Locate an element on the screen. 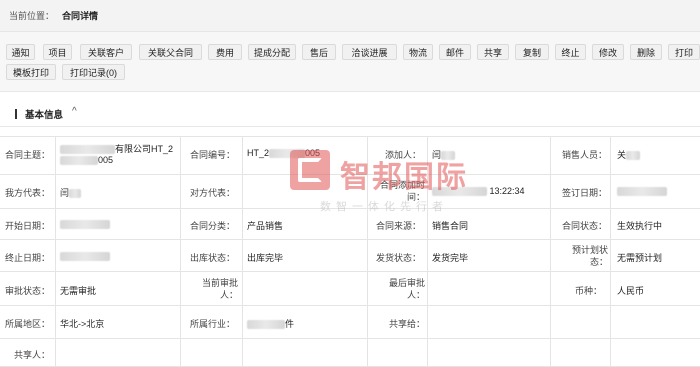 Image resolution: width=700 pixels, height=367 pixels. project-button: 项目 is located at coordinates (57, 52).